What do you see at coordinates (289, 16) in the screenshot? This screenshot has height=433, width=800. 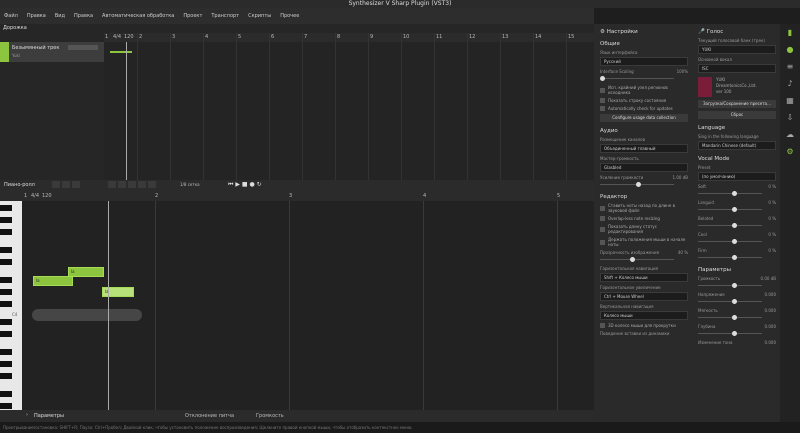 I see `menu-other: Прочее` at bounding box center [289, 16].